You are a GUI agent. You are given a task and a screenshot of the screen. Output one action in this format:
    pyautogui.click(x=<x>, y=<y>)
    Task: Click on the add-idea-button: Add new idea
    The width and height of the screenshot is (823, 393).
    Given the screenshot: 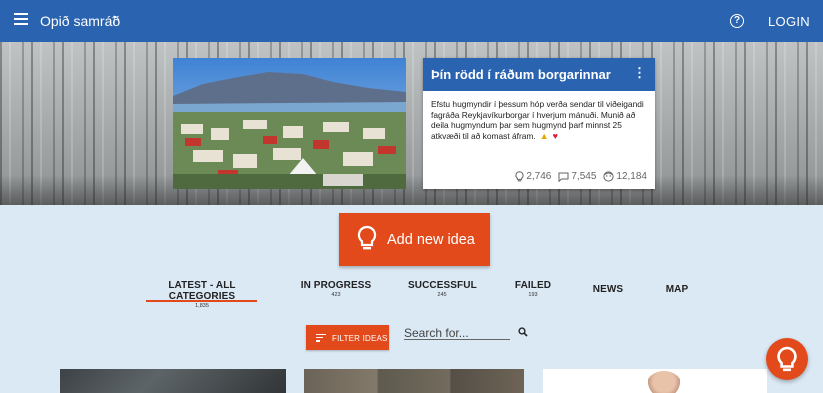 What is the action you would take?
    pyautogui.click(x=414, y=239)
    